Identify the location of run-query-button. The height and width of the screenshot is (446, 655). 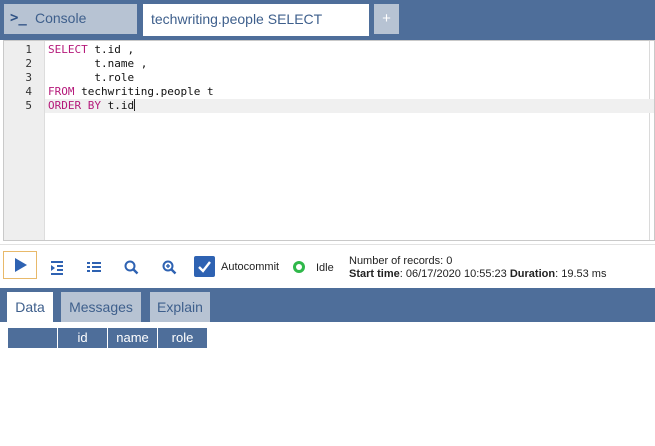
(20, 265).